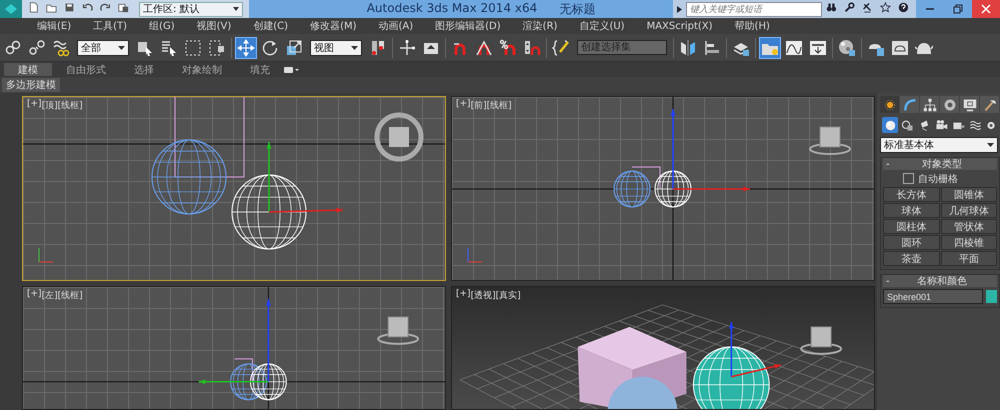 The image size is (1000, 410). I want to click on monitor-icon, so click(969, 105).